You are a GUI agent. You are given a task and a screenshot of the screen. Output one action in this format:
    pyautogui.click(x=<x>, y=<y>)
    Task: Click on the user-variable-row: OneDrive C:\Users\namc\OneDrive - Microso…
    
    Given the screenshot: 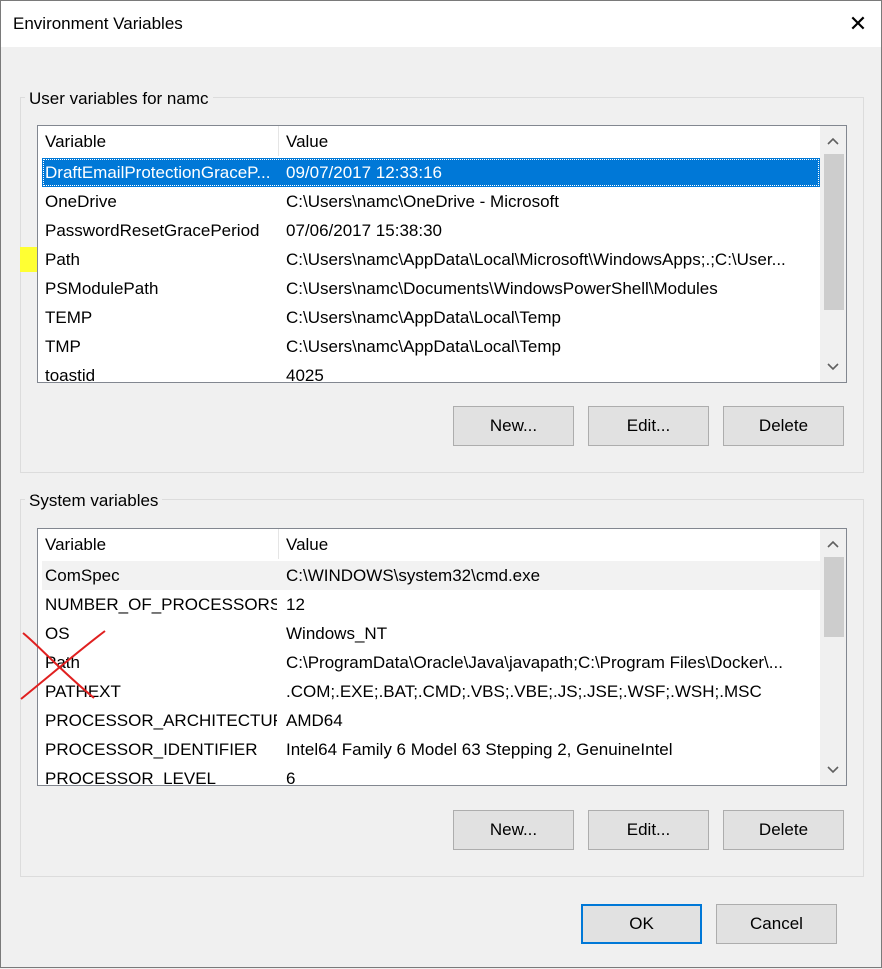 What is the action you would take?
    pyautogui.click(x=431, y=201)
    